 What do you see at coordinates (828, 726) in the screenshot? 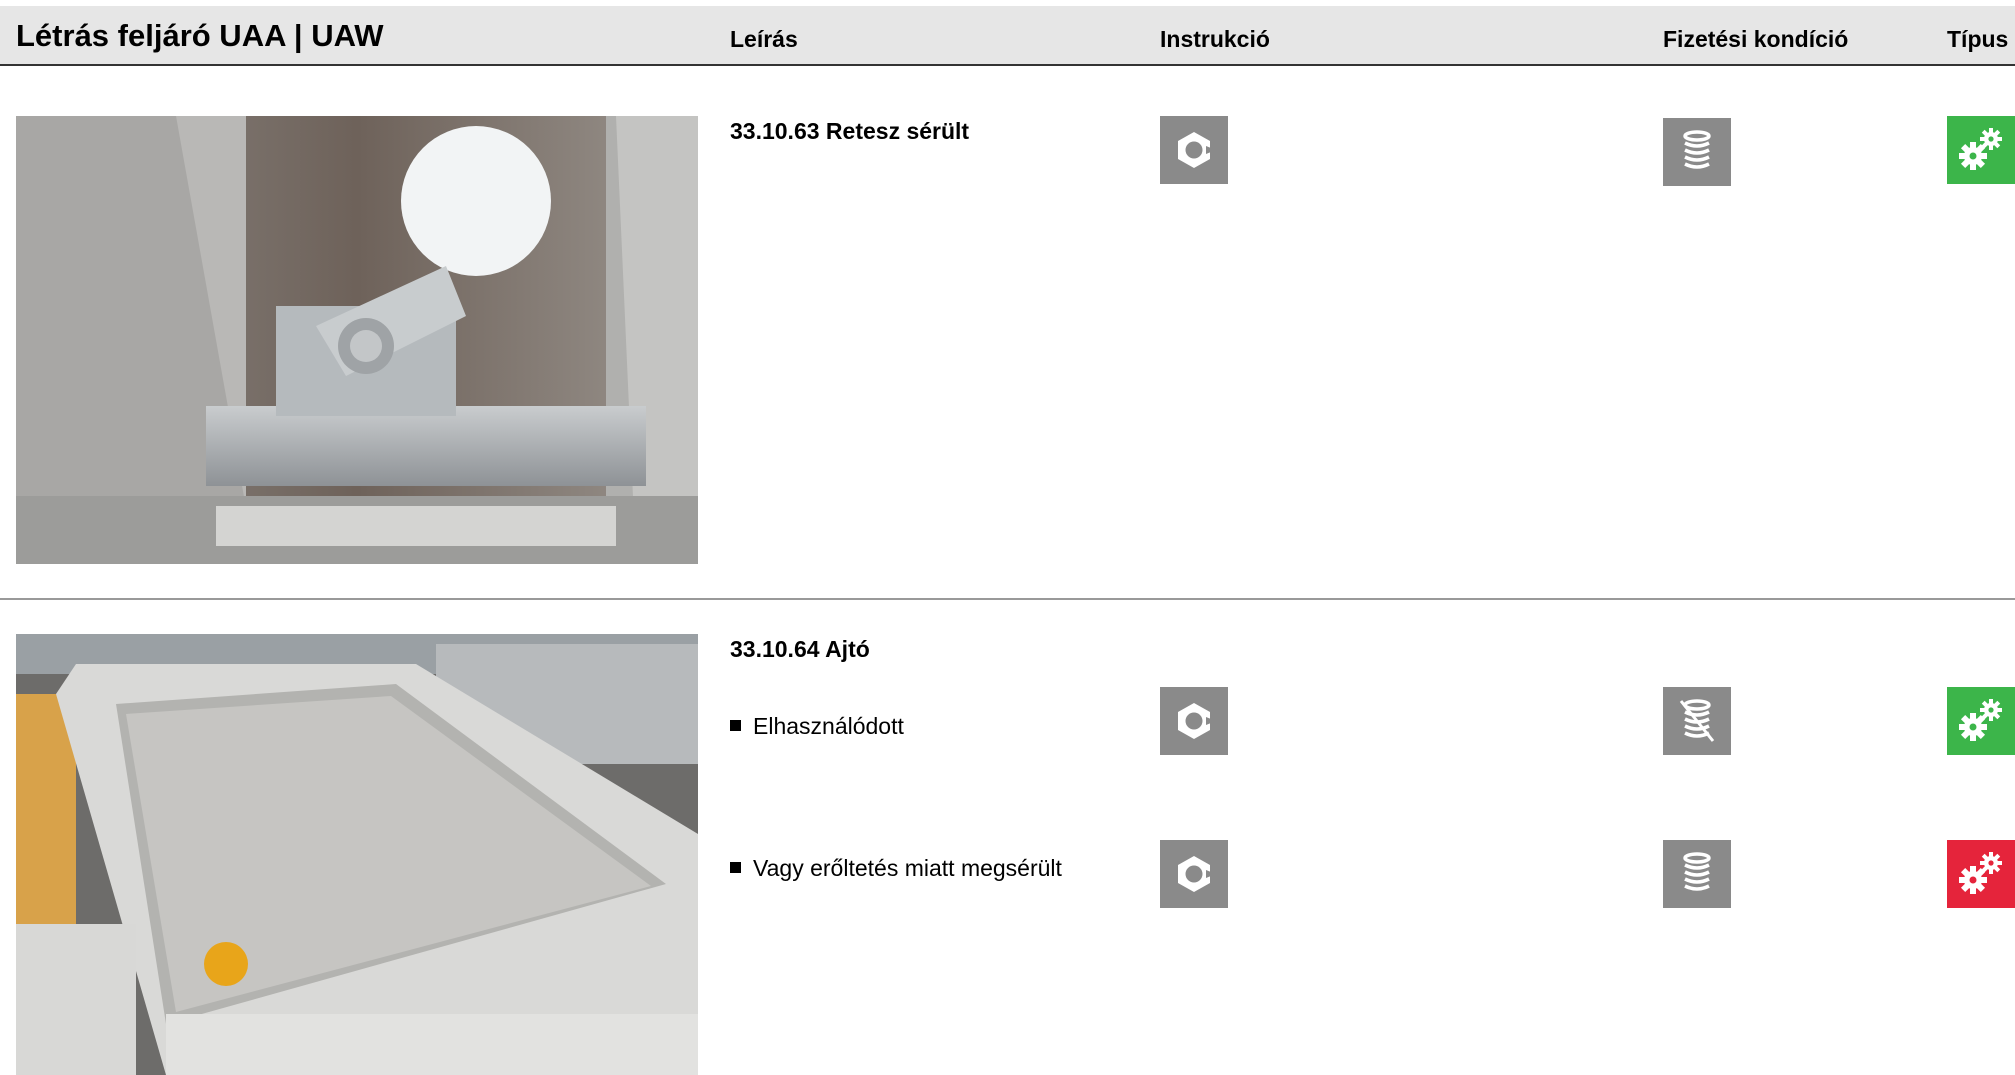
I see `list-item-label: Elhasználódott` at bounding box center [828, 726].